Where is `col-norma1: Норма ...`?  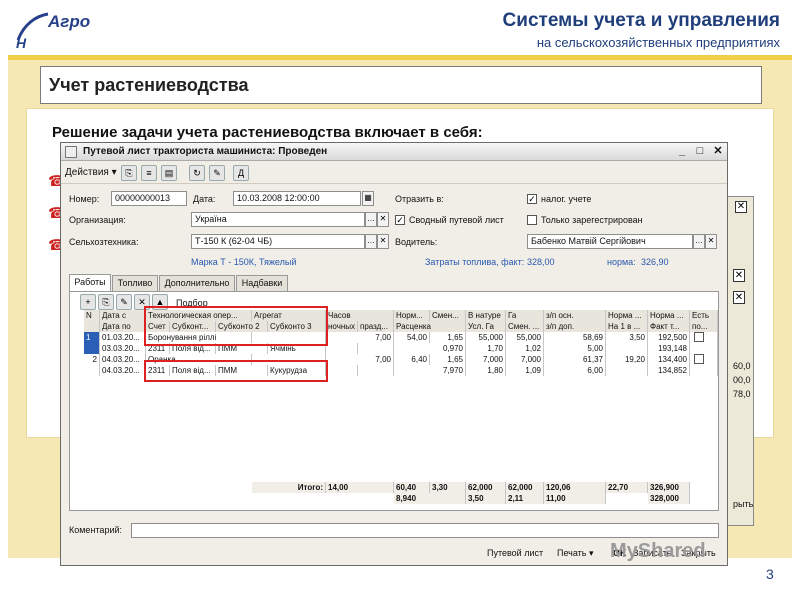
col-norma1: Норма ... is located at coordinates (627, 315).